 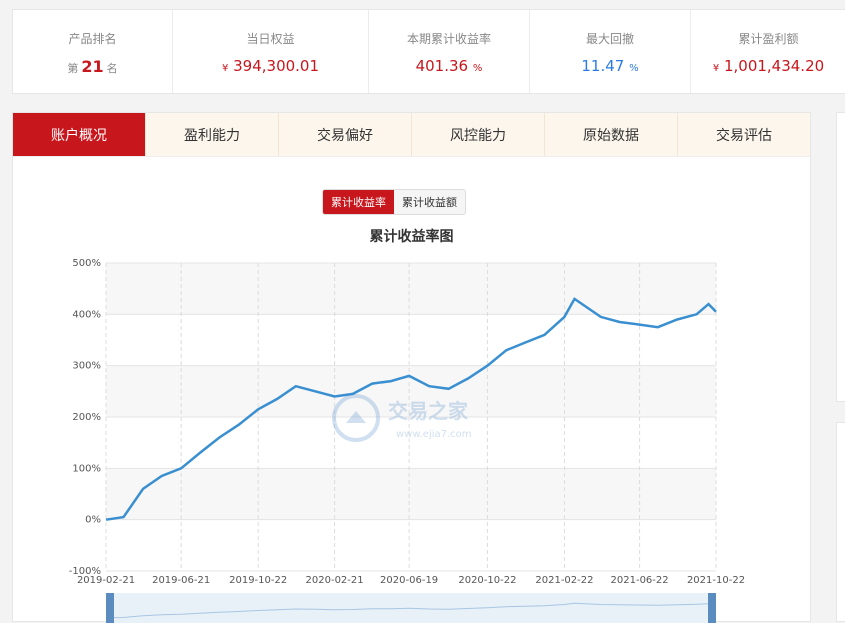 What do you see at coordinates (774, 66) in the screenshot?
I see `profit-value: 1,001,434.20` at bounding box center [774, 66].